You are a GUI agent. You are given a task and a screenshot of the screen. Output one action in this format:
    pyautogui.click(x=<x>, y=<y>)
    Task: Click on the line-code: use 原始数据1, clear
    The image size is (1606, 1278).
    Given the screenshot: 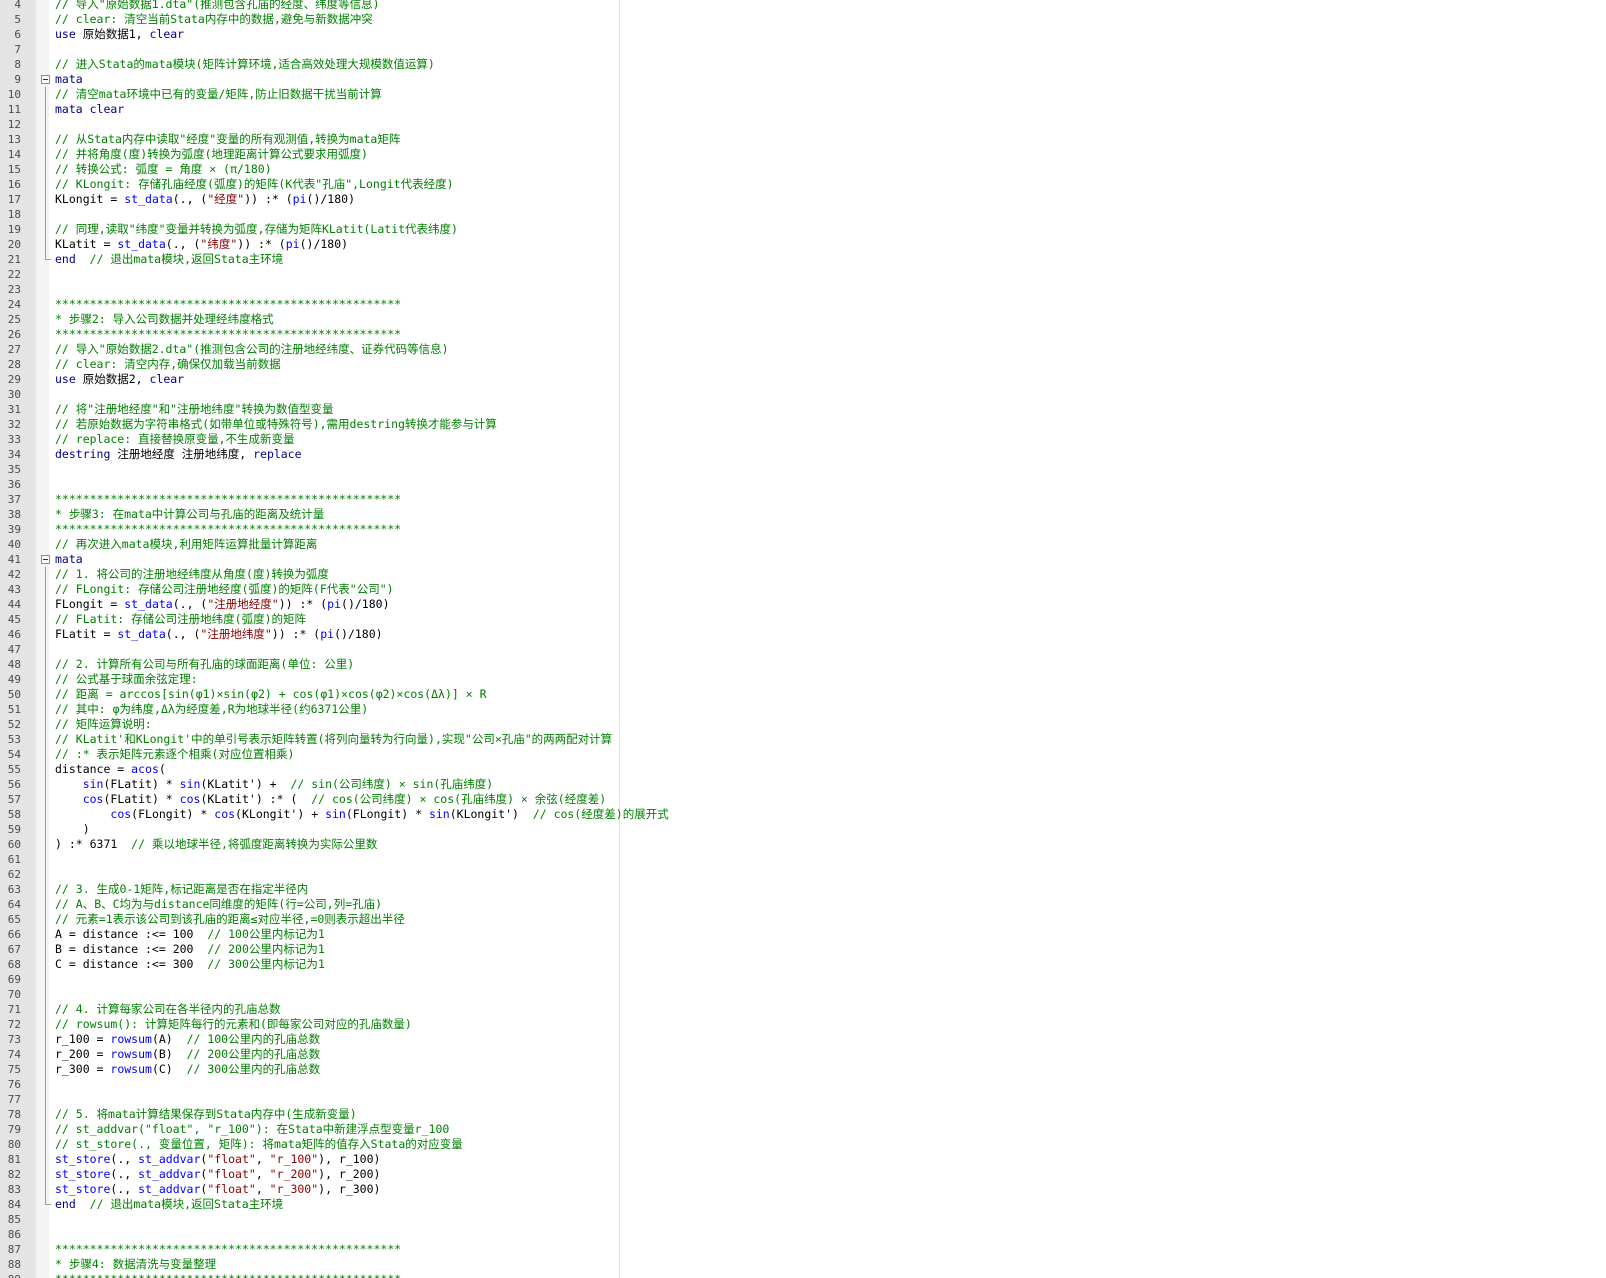 What is the action you would take?
    pyautogui.click(x=119, y=34)
    